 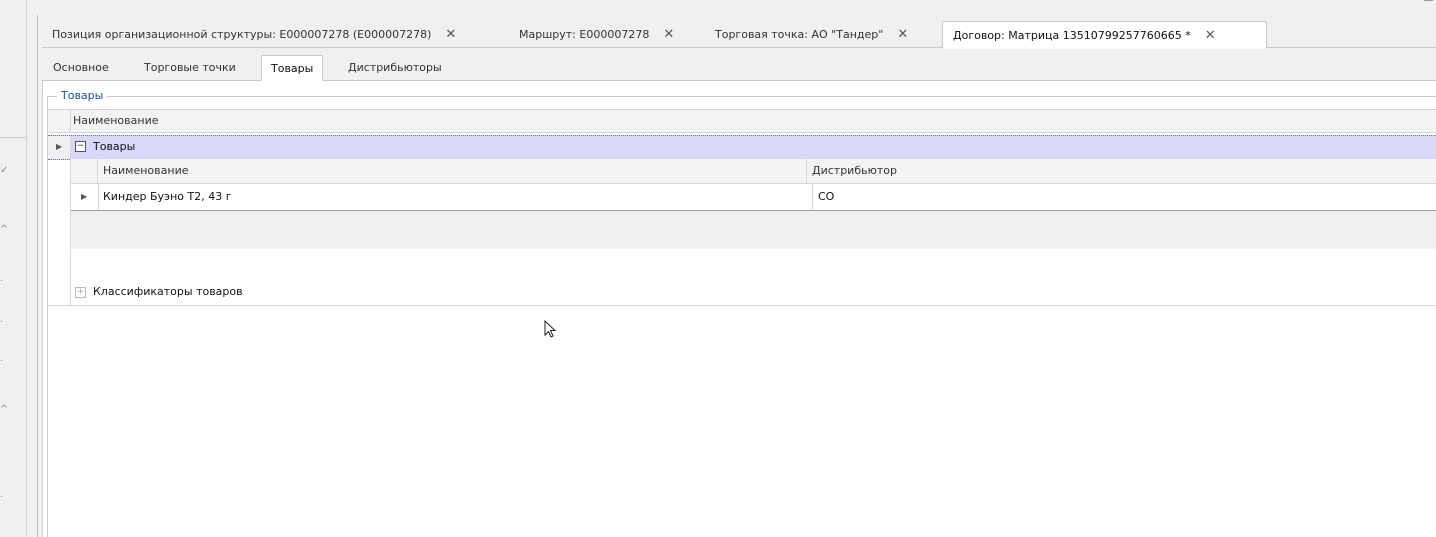 What do you see at coordinates (742, 147) in the screenshot?
I see `group-row-products: ▶ − Товары` at bounding box center [742, 147].